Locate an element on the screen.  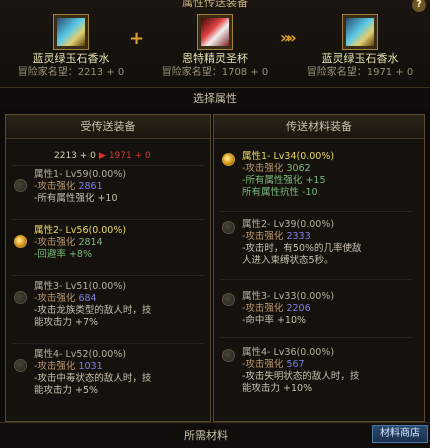
attr-header: 属性2- Lv39(0.00%) is located at coordinates (288, 224).